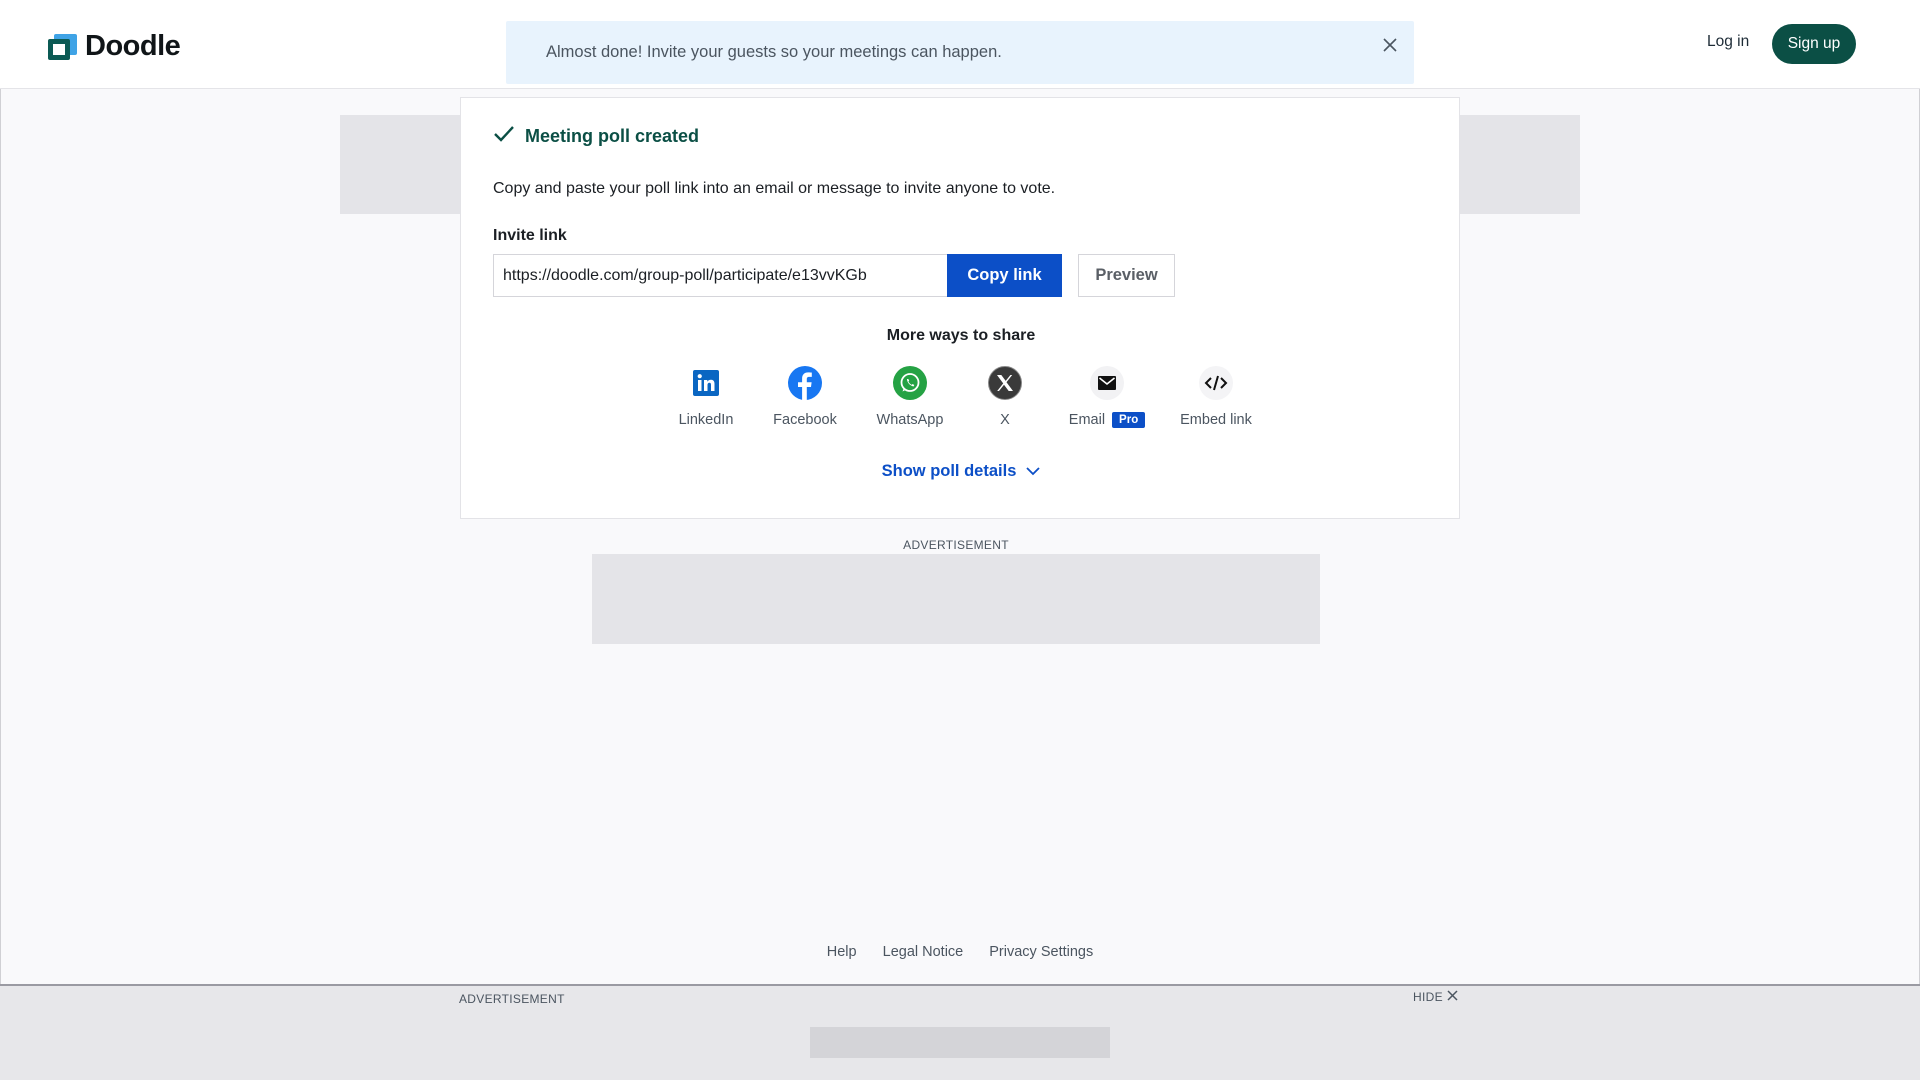 Image resolution: width=1920 pixels, height=1080 pixels. Describe the element at coordinates (949, 471) in the screenshot. I see `show-details-label: Show poll details` at that location.